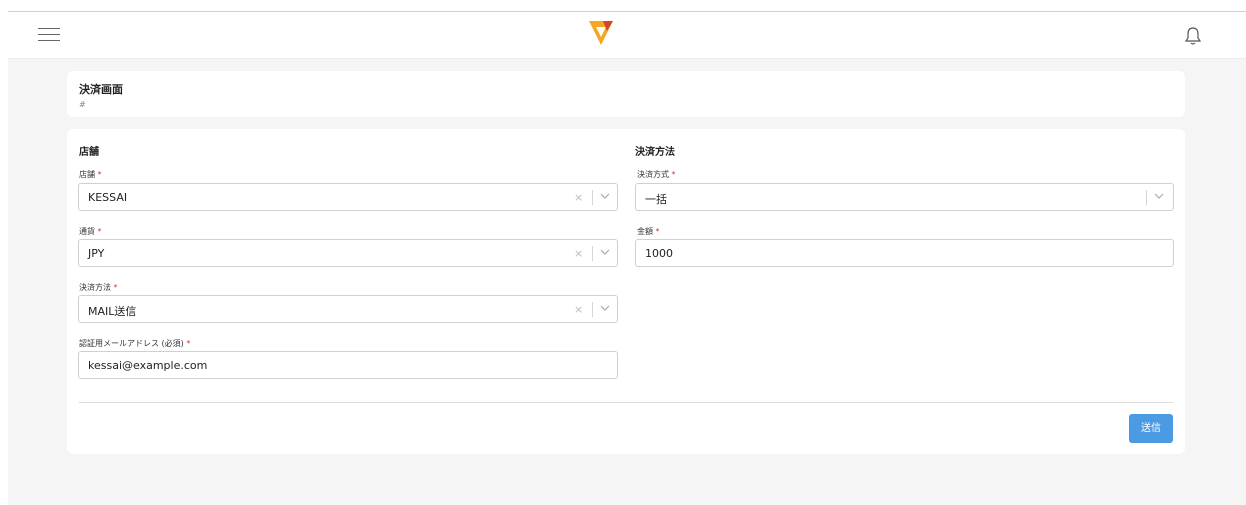  I want to click on method-select: MAIL送信 ×, so click(348, 309).